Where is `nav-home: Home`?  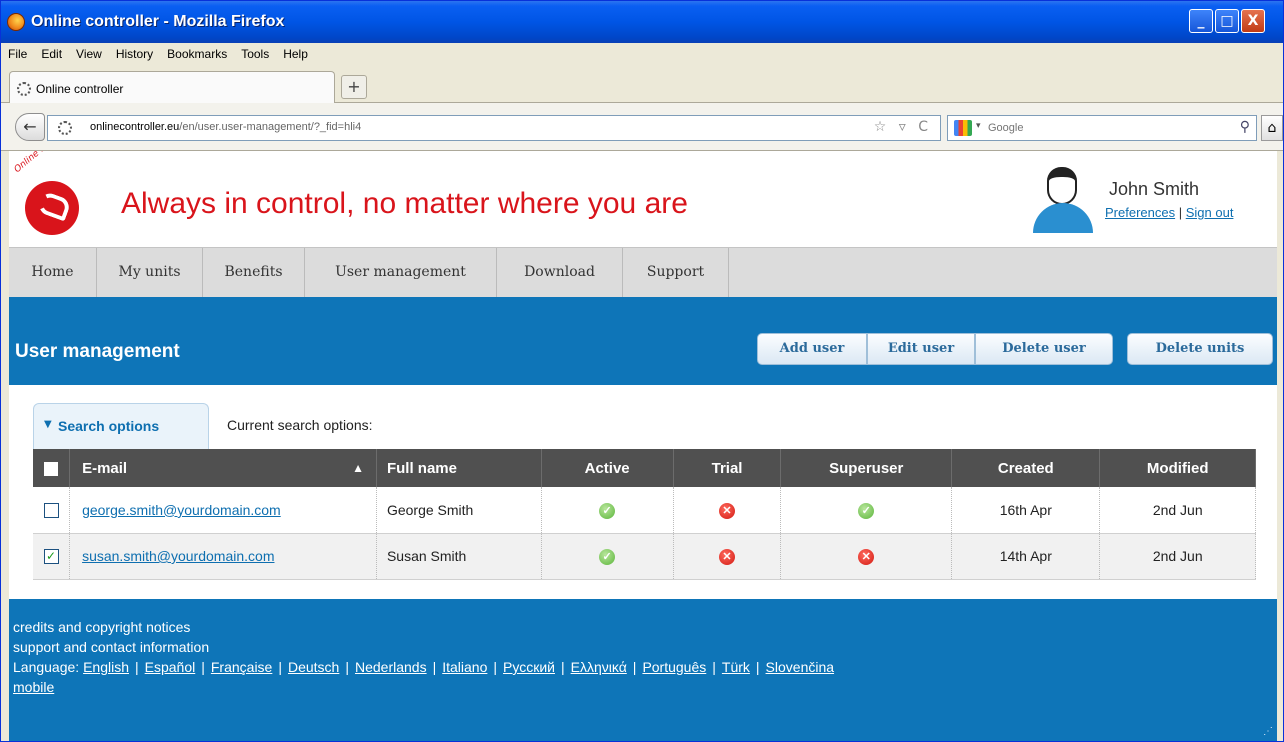 nav-home: Home is located at coordinates (53, 273).